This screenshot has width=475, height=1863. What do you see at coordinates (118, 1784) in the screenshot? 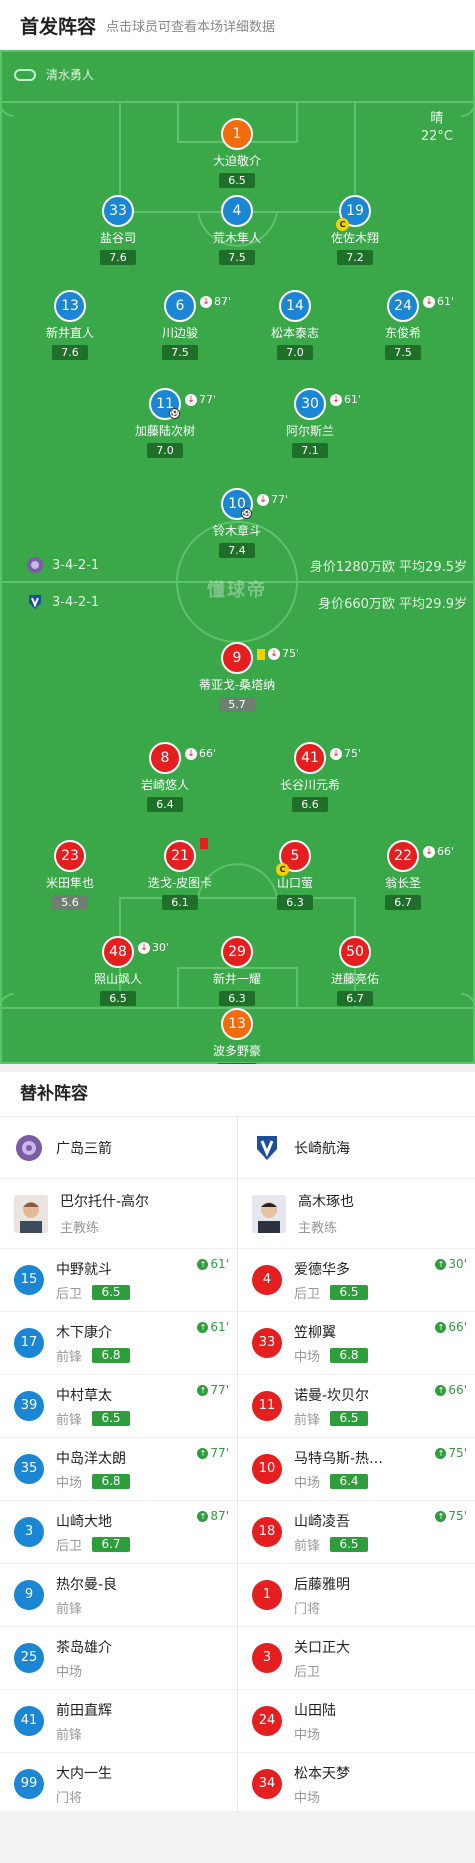
I see `sub-player-row: 99 大内一生 门将` at bounding box center [118, 1784].